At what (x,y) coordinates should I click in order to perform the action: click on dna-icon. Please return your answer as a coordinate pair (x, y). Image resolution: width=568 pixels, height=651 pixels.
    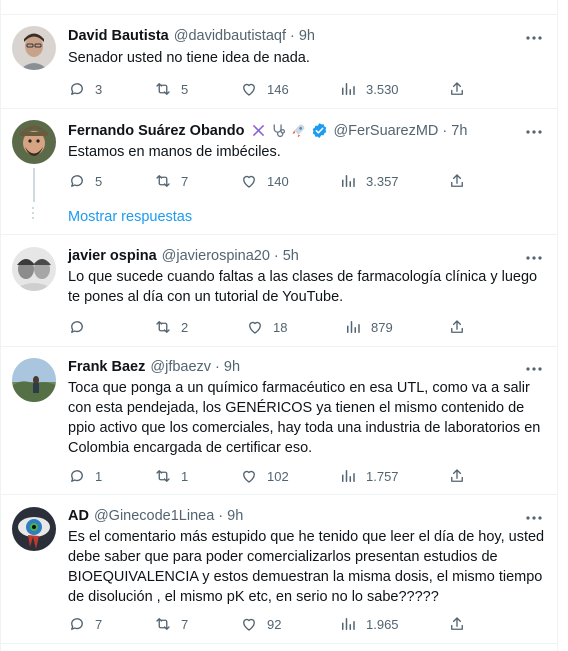
    Looking at the image, I should click on (259, 130).